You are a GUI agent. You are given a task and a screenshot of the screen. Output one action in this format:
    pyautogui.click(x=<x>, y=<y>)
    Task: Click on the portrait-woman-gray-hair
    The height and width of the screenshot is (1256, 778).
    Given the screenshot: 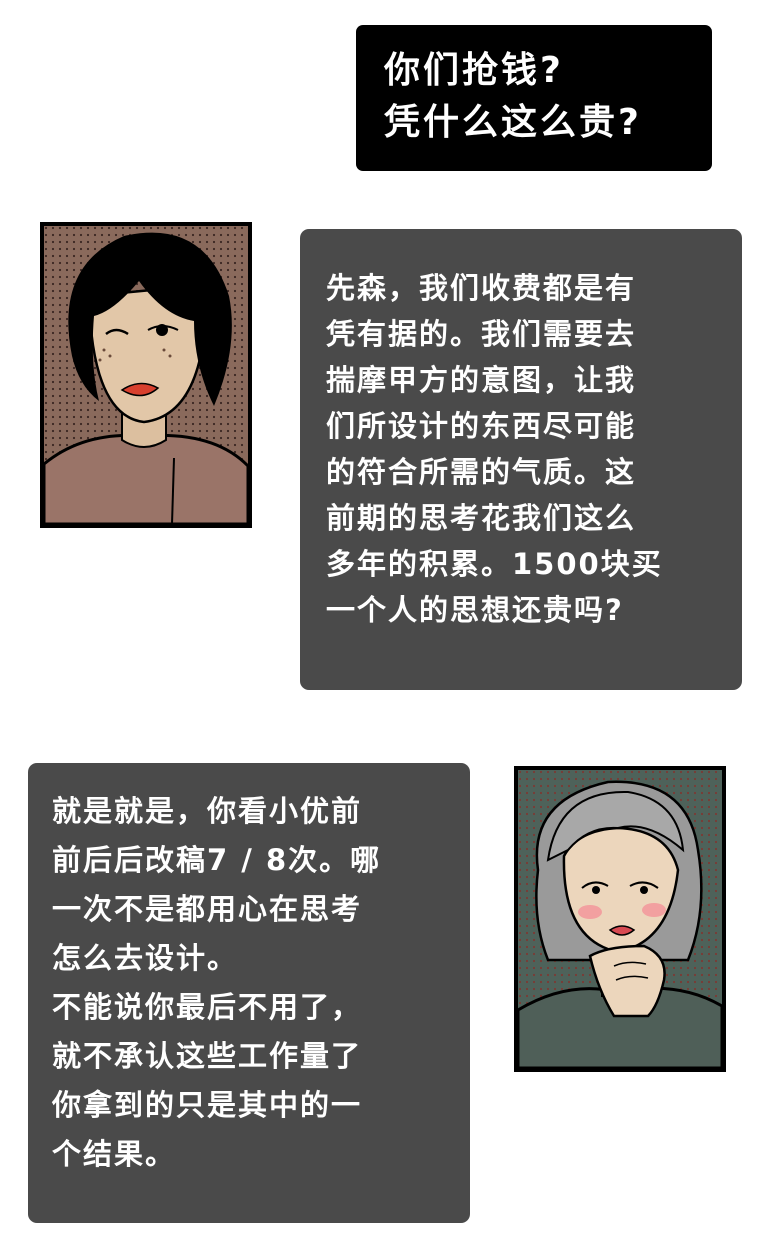 What is the action you would take?
    pyautogui.click(x=620, y=919)
    